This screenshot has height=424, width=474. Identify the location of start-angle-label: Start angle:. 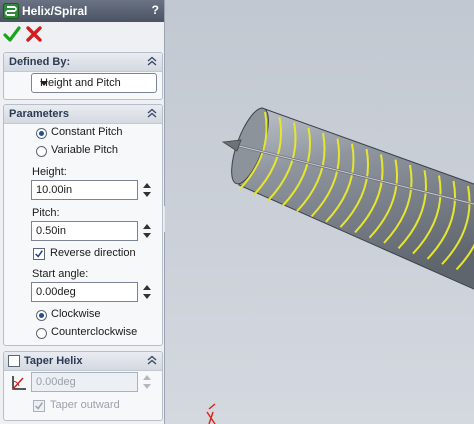
(60, 274).